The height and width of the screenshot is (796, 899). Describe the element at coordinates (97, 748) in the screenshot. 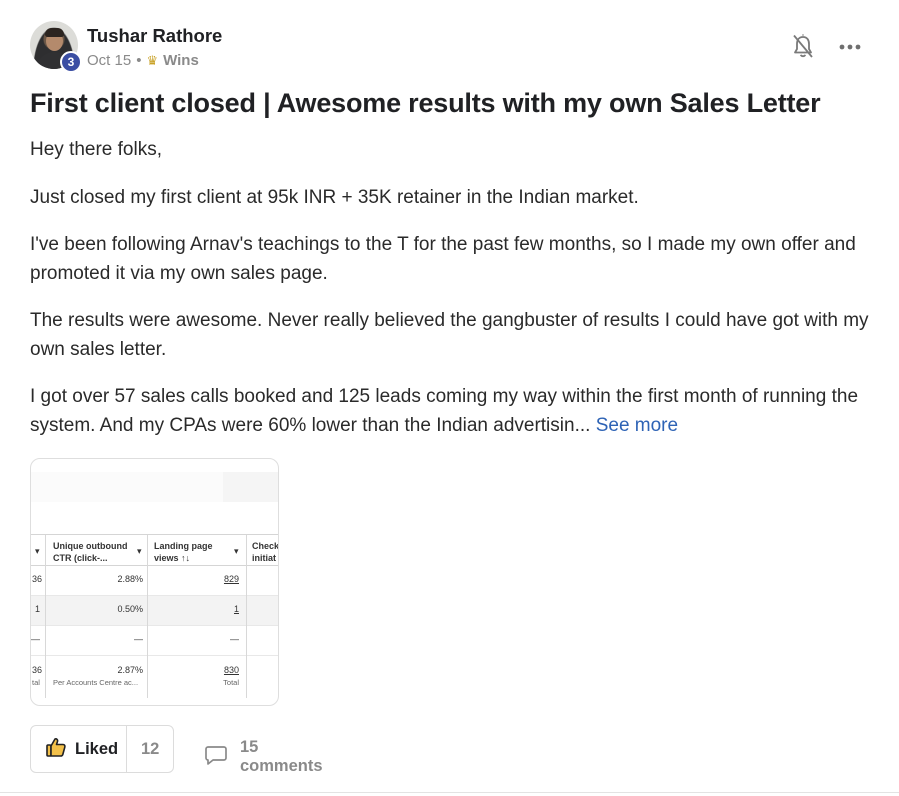

I see `like-label: Liked` at that location.